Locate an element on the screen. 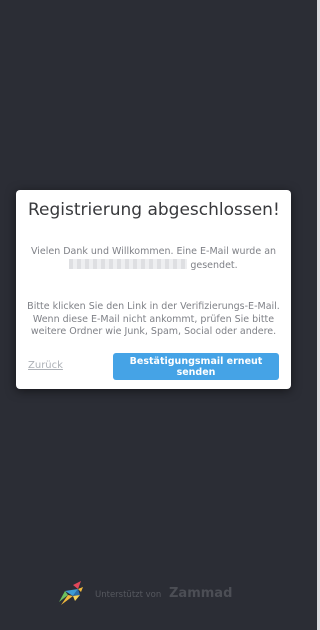 This screenshot has height=630, width=320. powered-by-text: Unterstützt von is located at coordinates (128, 595).